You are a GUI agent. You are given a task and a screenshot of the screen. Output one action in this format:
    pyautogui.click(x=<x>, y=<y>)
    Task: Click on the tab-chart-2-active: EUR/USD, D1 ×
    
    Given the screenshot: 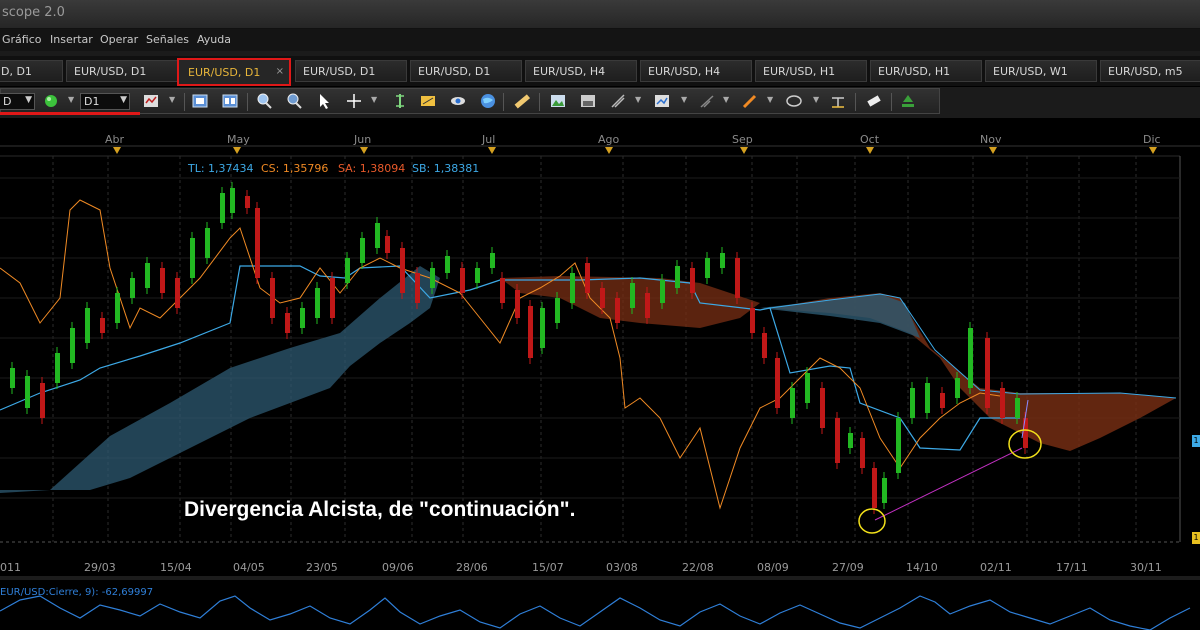 What is the action you would take?
    pyautogui.click(x=234, y=72)
    